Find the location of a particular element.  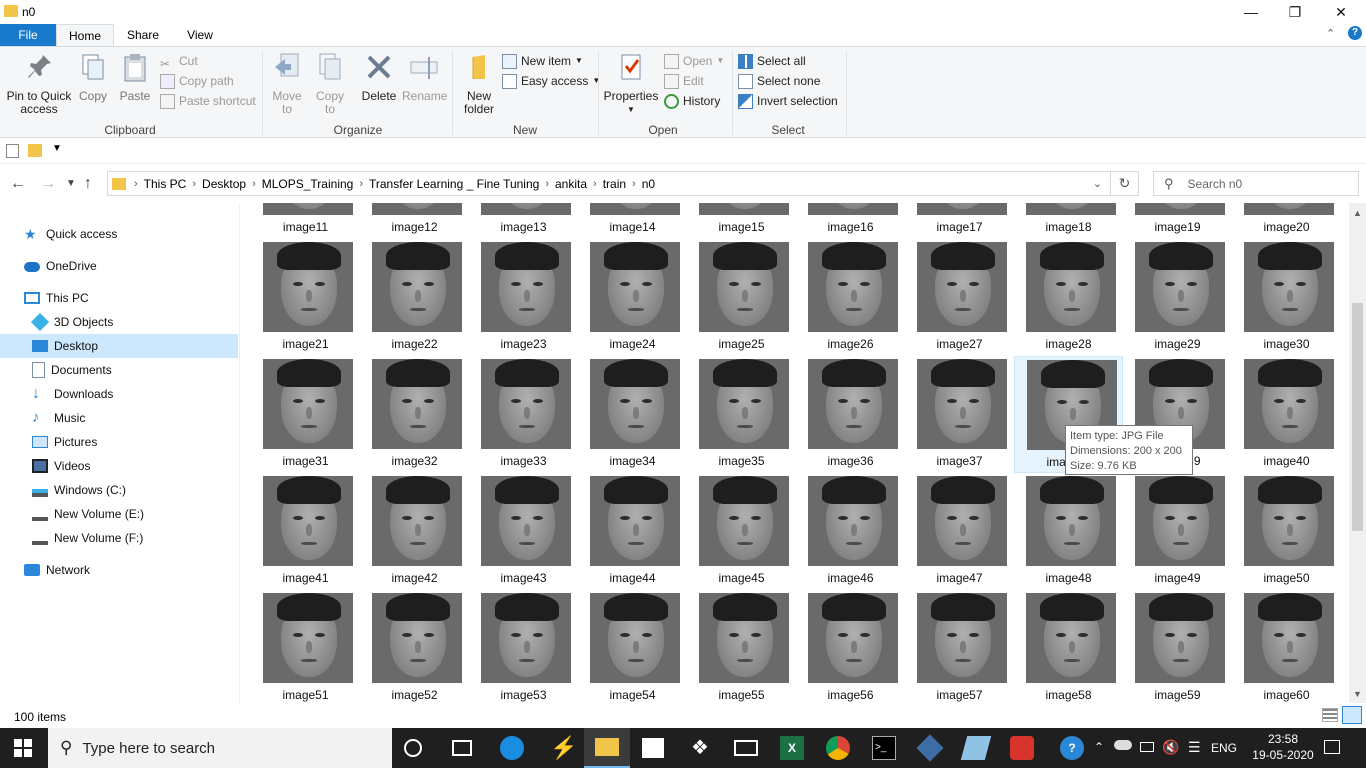

file-item: image34 is located at coordinates (632, 414).